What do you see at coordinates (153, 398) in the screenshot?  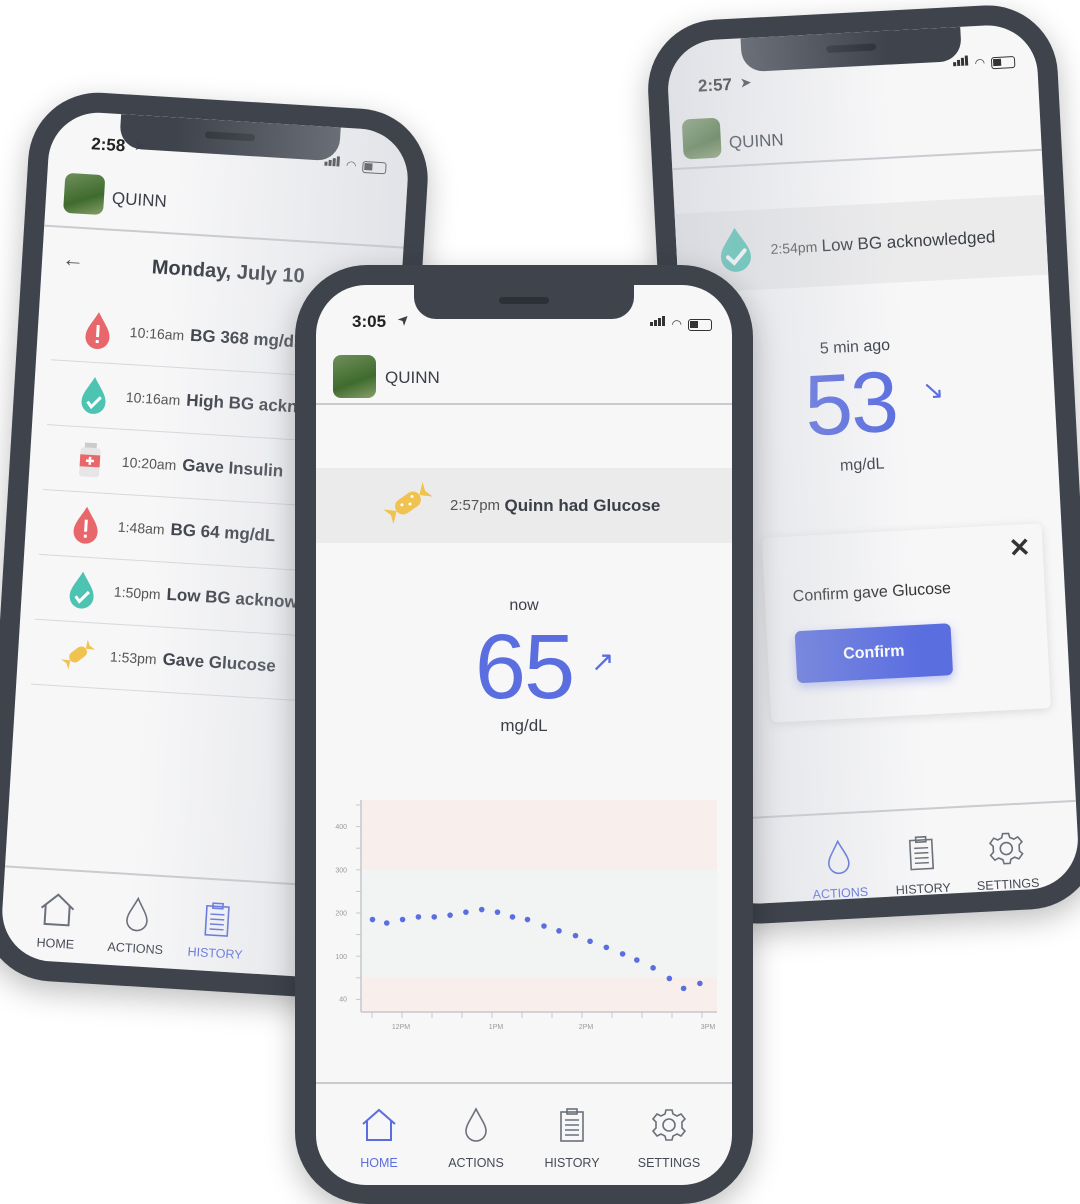 I see `history-time: 10:16am` at bounding box center [153, 398].